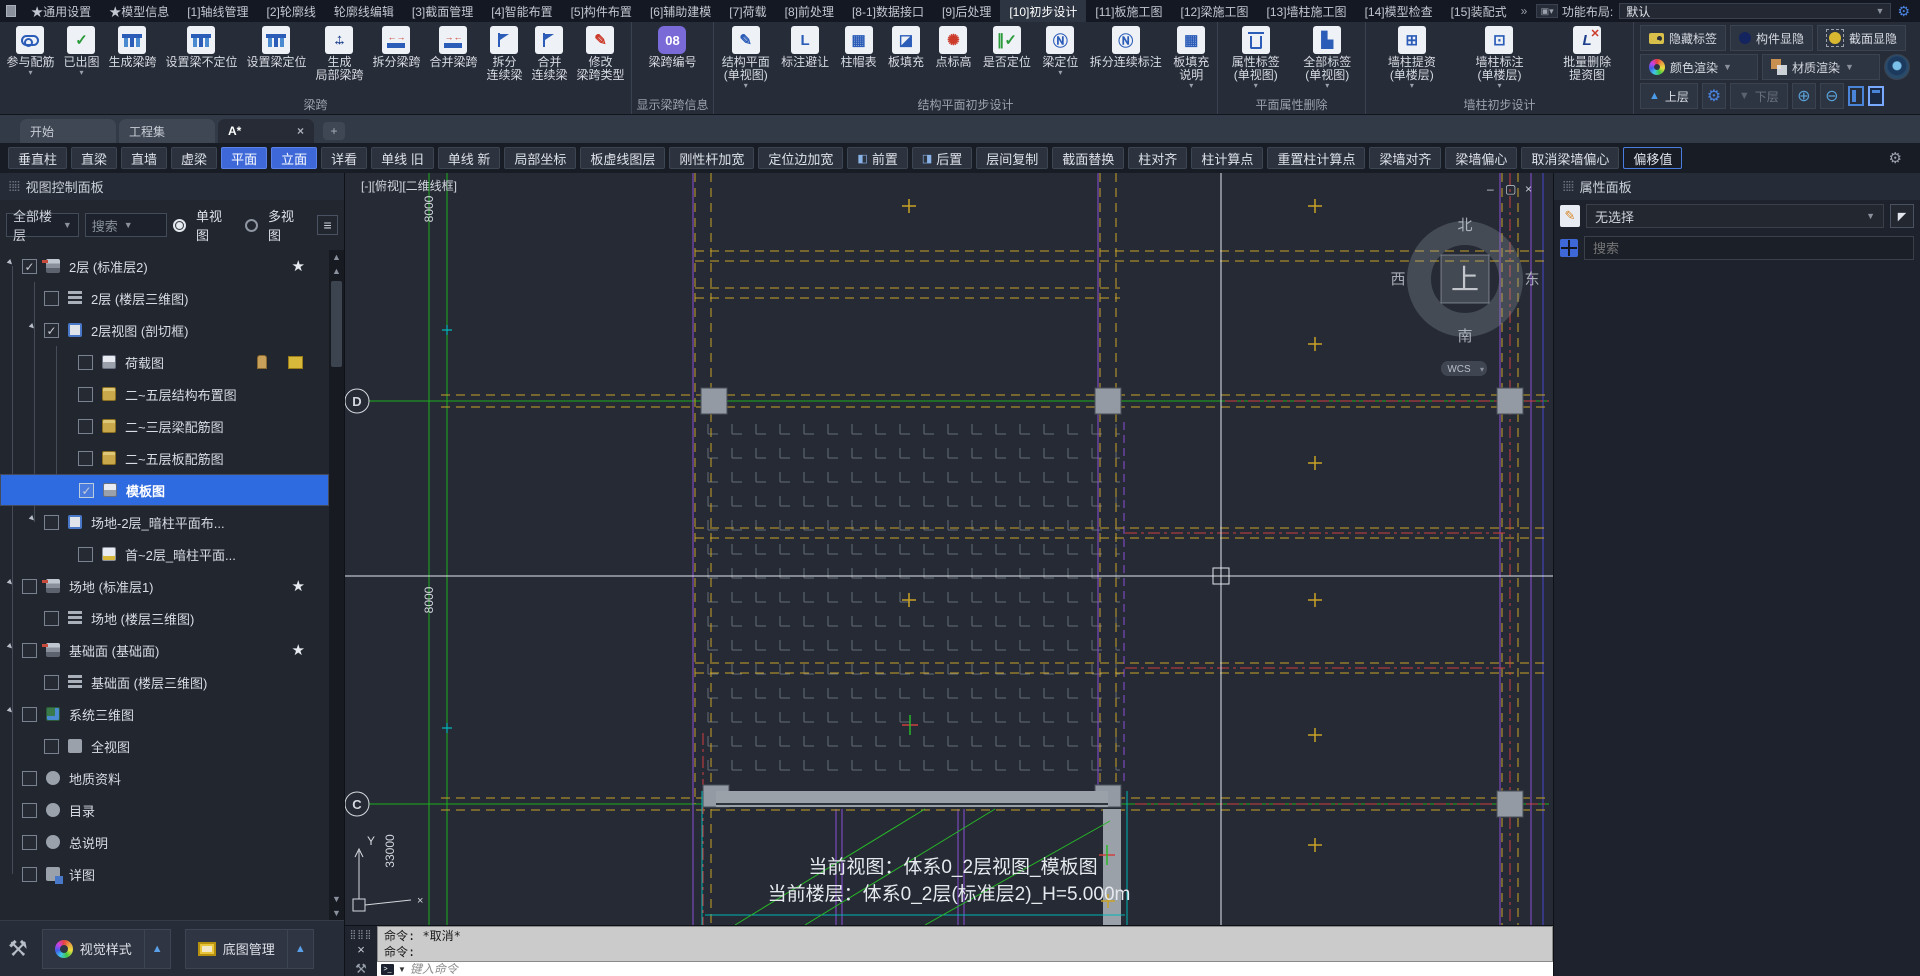  I want to click on compass-east: 东, so click(1531, 279).